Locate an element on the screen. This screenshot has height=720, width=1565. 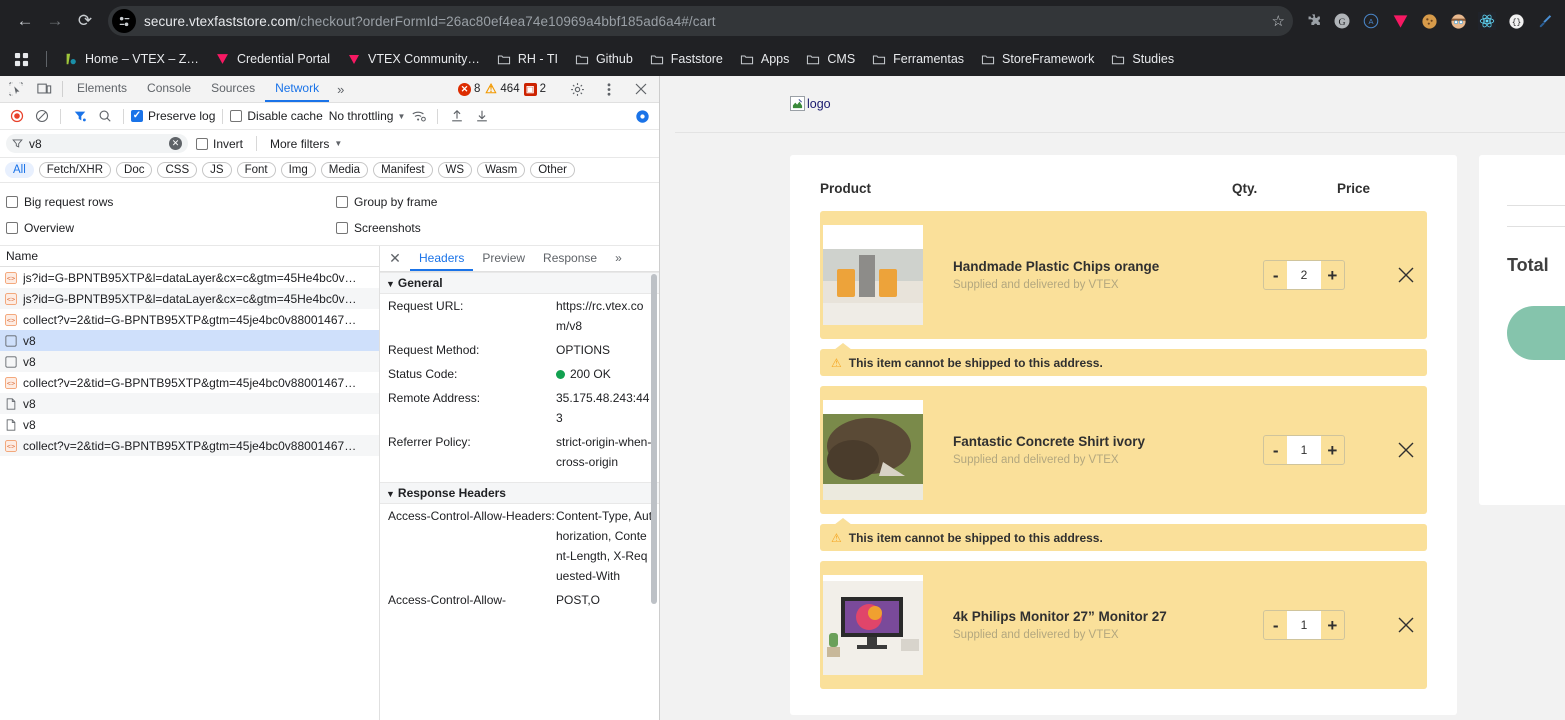
filter-button is located at coordinates (79, 116).